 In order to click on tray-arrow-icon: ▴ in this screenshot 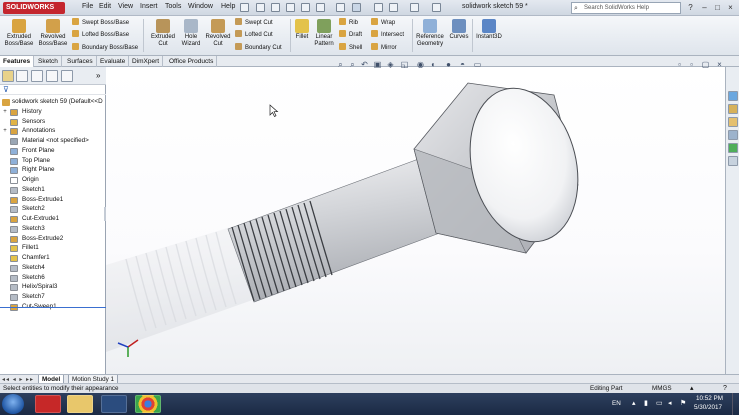, I will do `click(634, 403)`.